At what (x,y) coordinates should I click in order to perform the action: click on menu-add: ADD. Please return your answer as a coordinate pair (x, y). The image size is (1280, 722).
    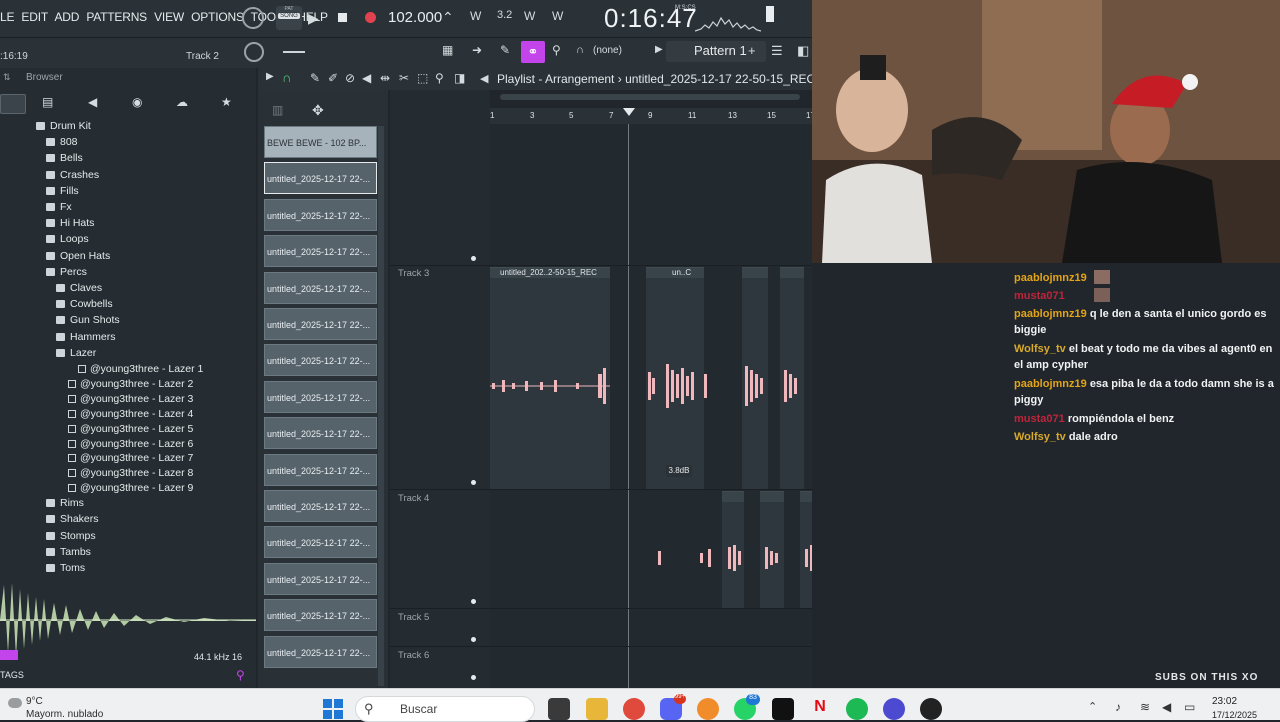
    Looking at the image, I should click on (66, 17).